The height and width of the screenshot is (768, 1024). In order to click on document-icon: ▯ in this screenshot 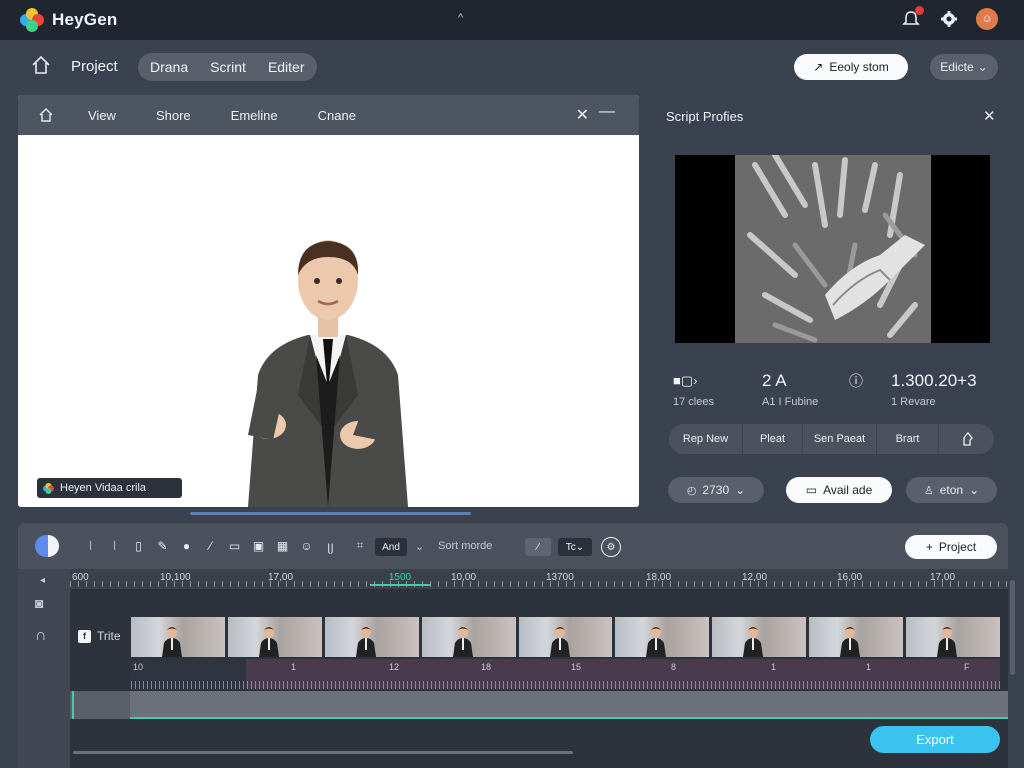, I will do `click(138, 546)`.